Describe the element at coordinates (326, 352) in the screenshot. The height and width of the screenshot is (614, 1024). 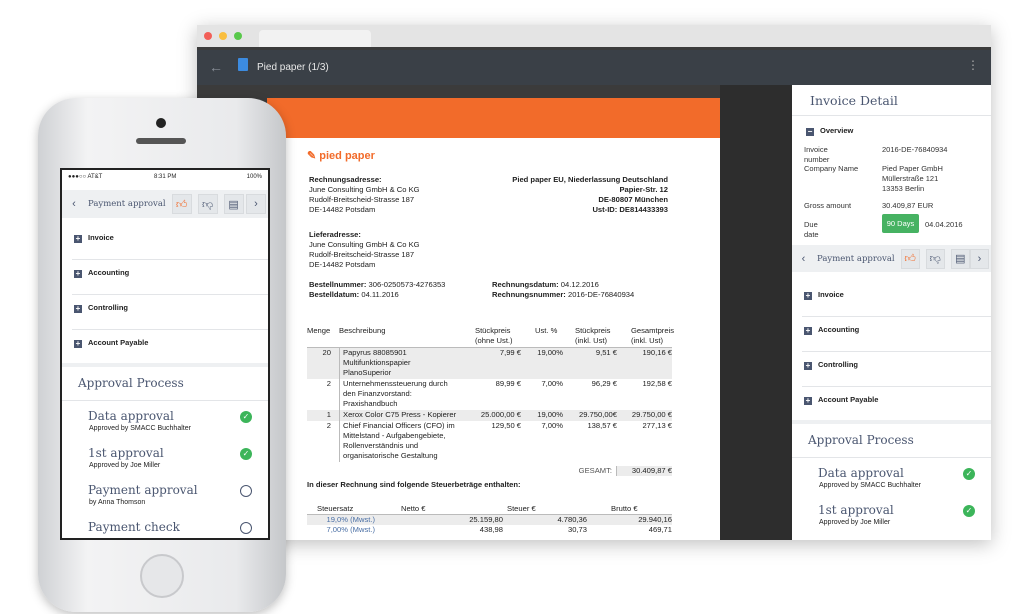
I see `table-cell: 20` at that location.